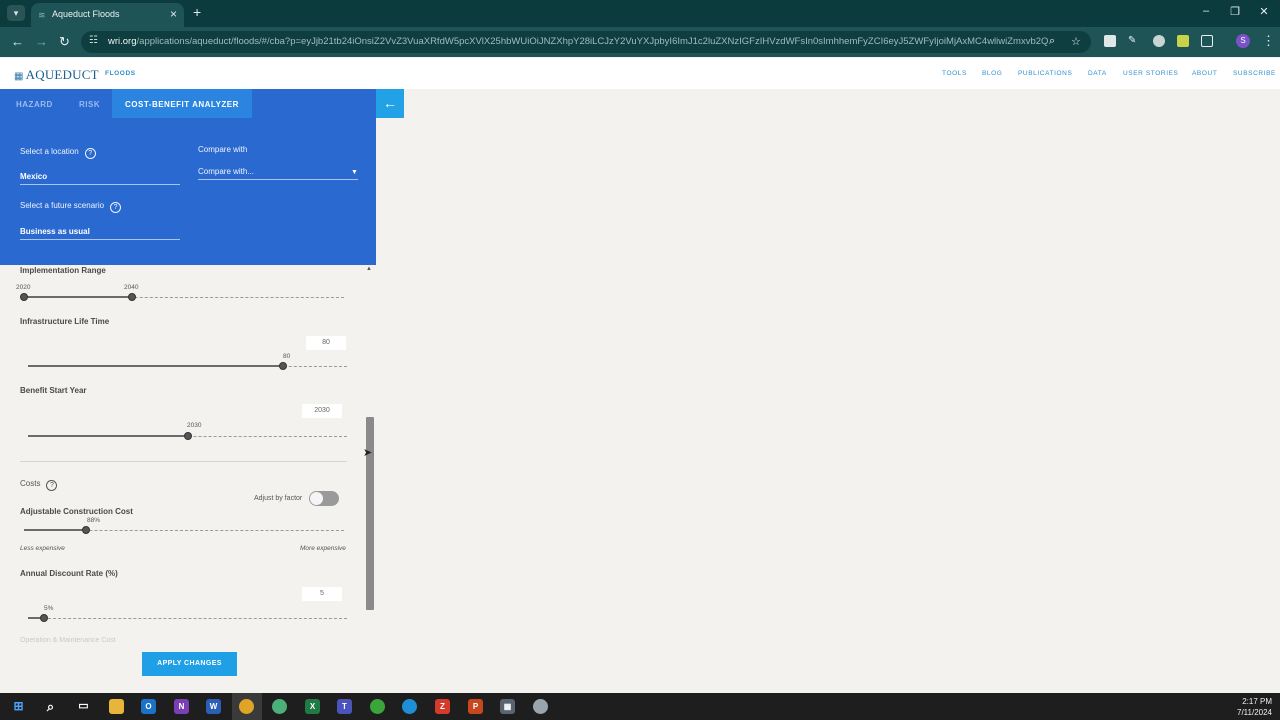 Image resolution: width=1280 pixels, height=720 pixels. What do you see at coordinates (52, 485) in the screenshot?
I see `costs-help-icon: ?` at bounding box center [52, 485].